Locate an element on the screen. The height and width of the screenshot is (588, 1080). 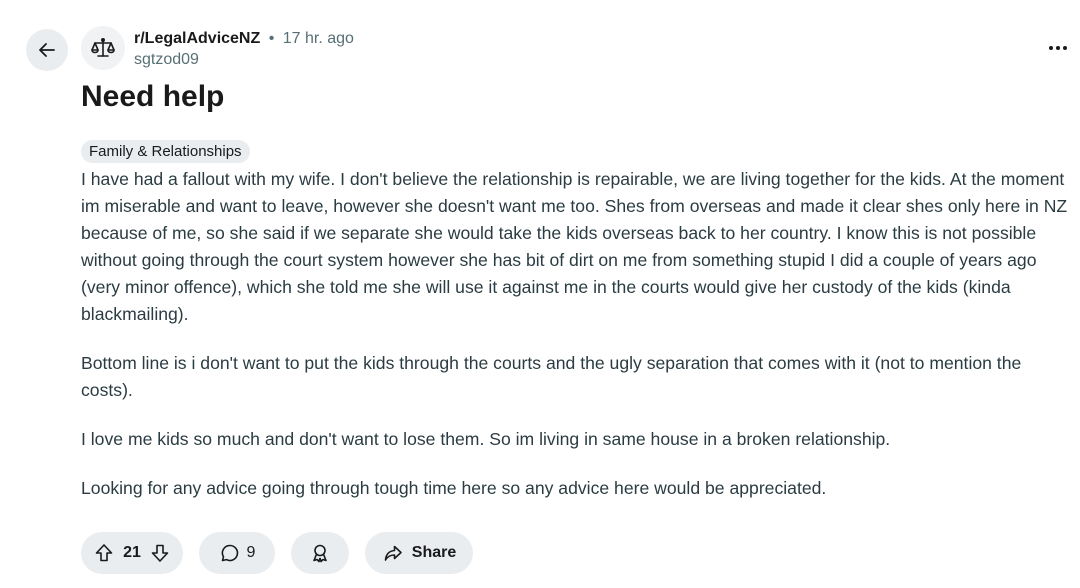
more-options-button is located at coordinates (1058, 48).